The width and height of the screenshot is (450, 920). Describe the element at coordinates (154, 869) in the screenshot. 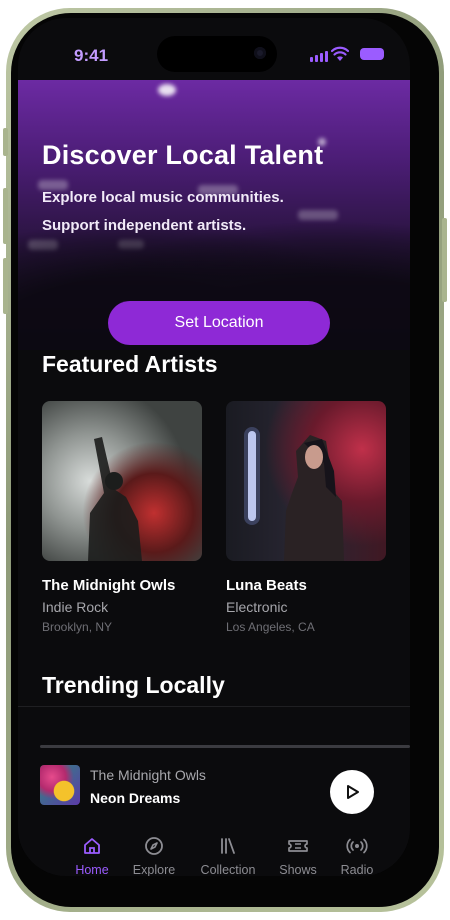

I see `tab-label: Explore` at that location.